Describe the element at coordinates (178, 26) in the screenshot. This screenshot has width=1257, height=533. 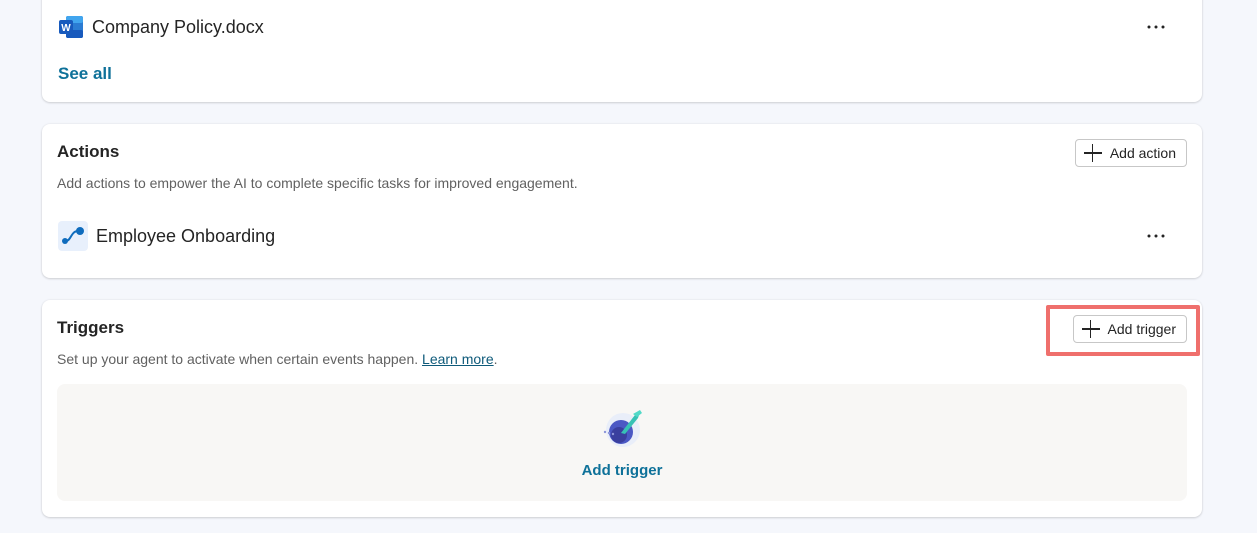
I see `knowledge-item-name: Company Policy.docx` at that location.